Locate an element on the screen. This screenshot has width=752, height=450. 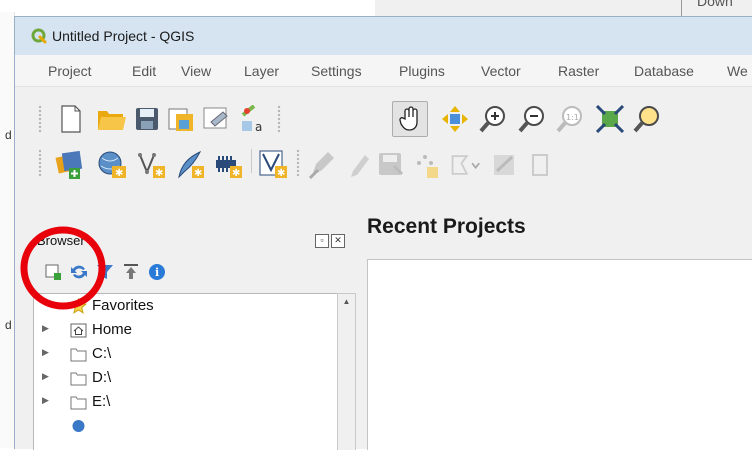
tree-item-partial is located at coordinates (184, 426).